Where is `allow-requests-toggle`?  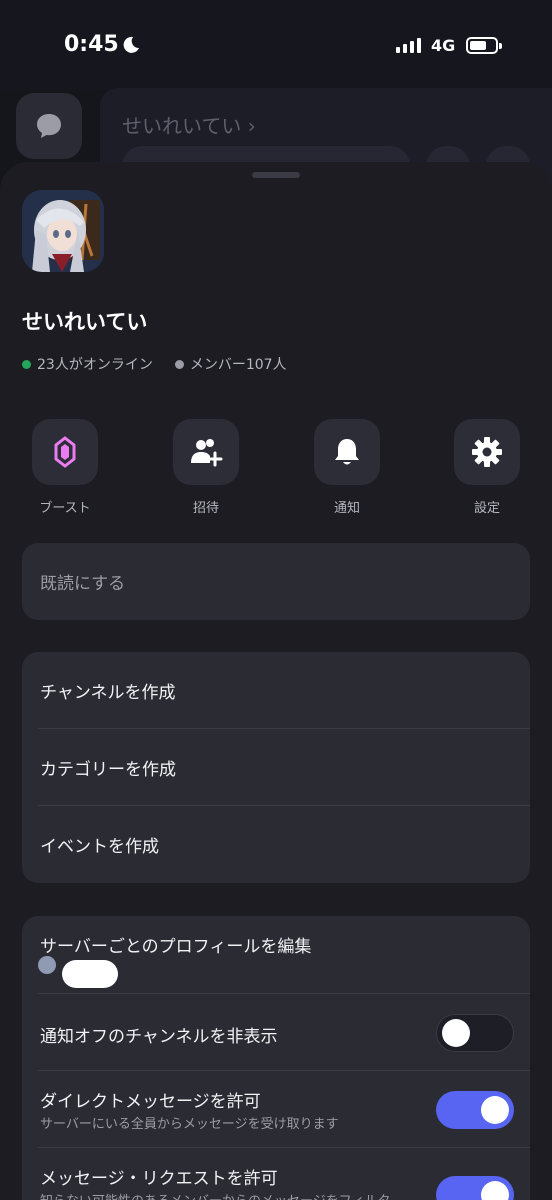 allow-requests-toggle is located at coordinates (475, 1188).